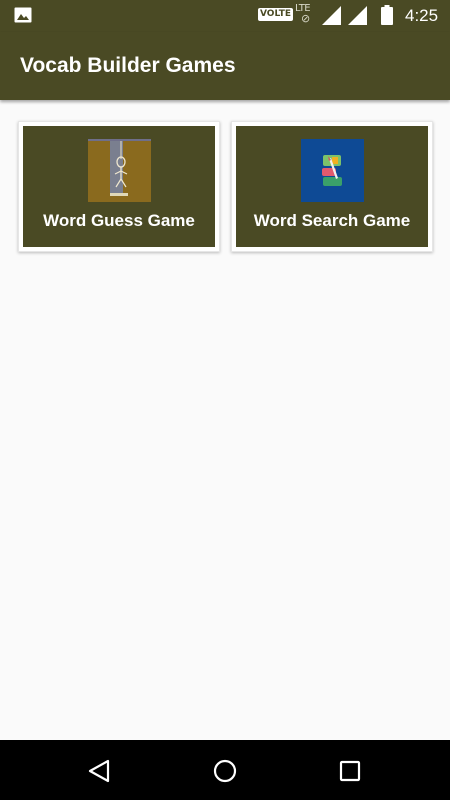  I want to click on no-data-icon: ⊘, so click(306, 18).